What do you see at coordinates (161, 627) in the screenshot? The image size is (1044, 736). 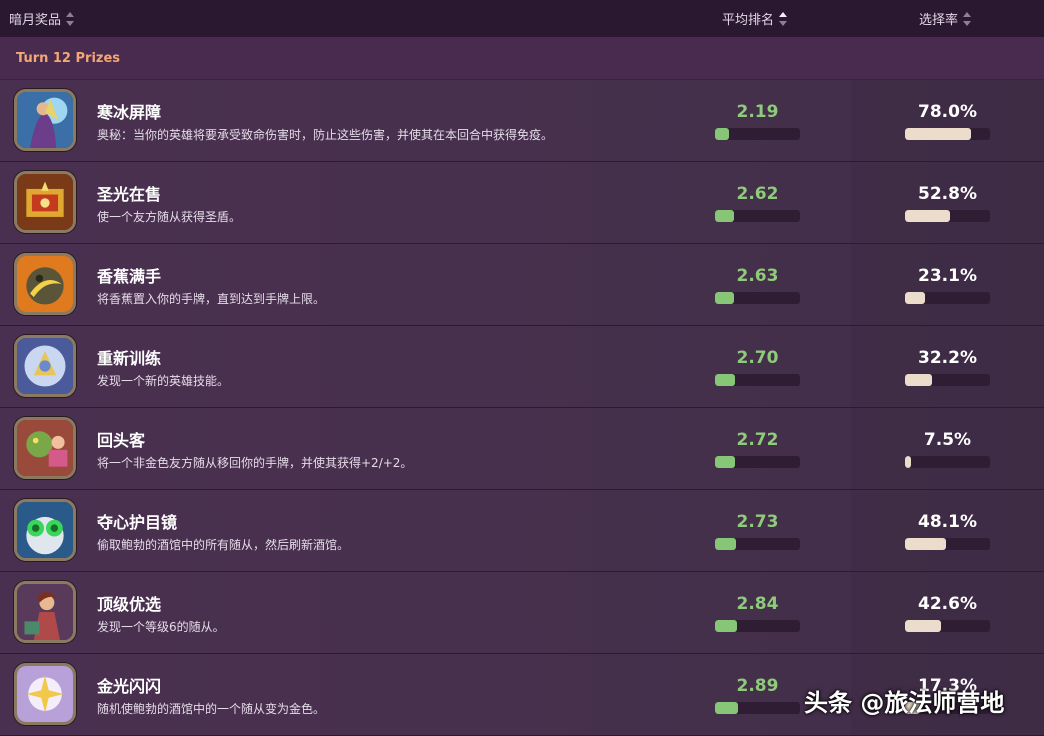 I see `prize-description: 发现一个等级6的随从。` at bounding box center [161, 627].